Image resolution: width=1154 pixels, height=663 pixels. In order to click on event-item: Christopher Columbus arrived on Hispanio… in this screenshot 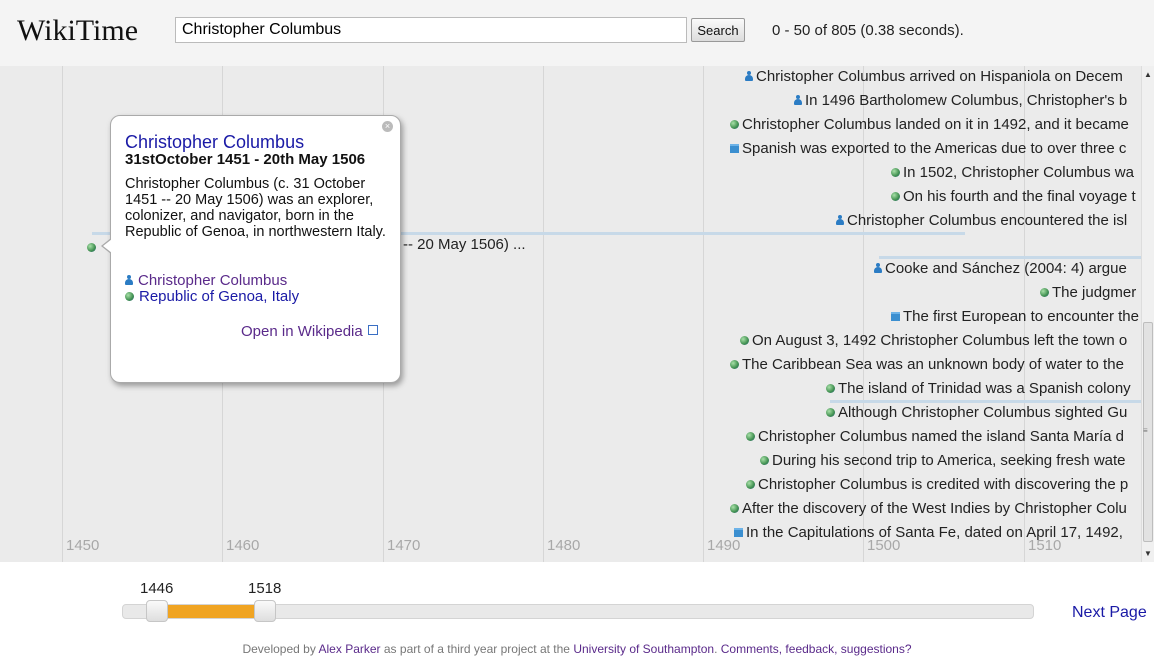, I will do `click(934, 78)`.